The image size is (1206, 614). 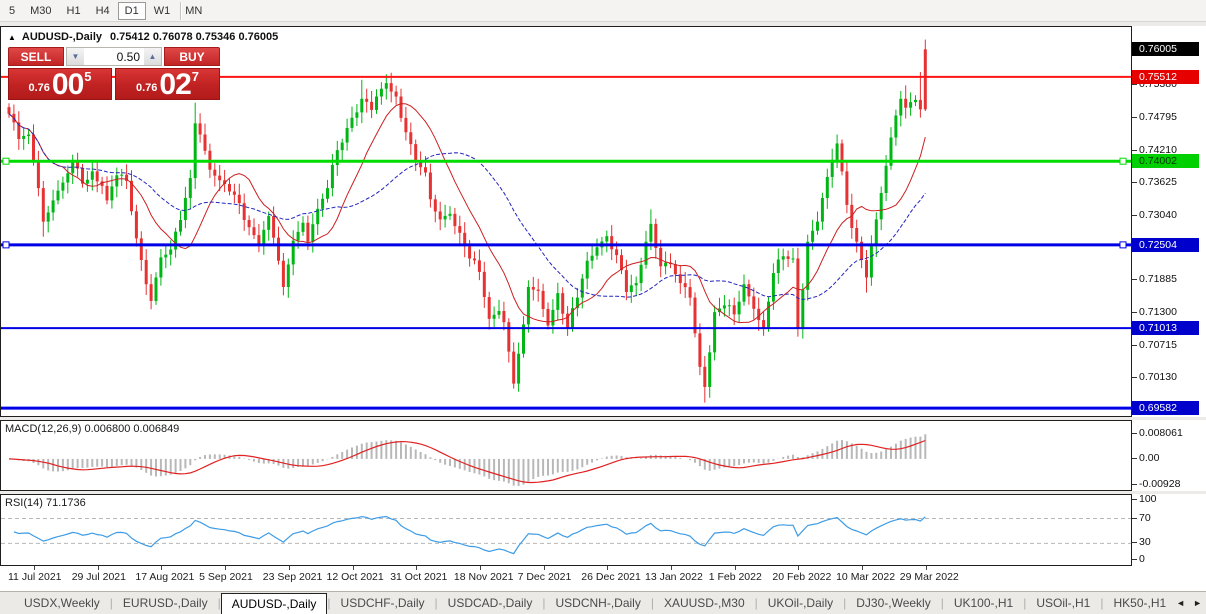 I want to click on timeframe-button-M30: M30, so click(x=40, y=11).